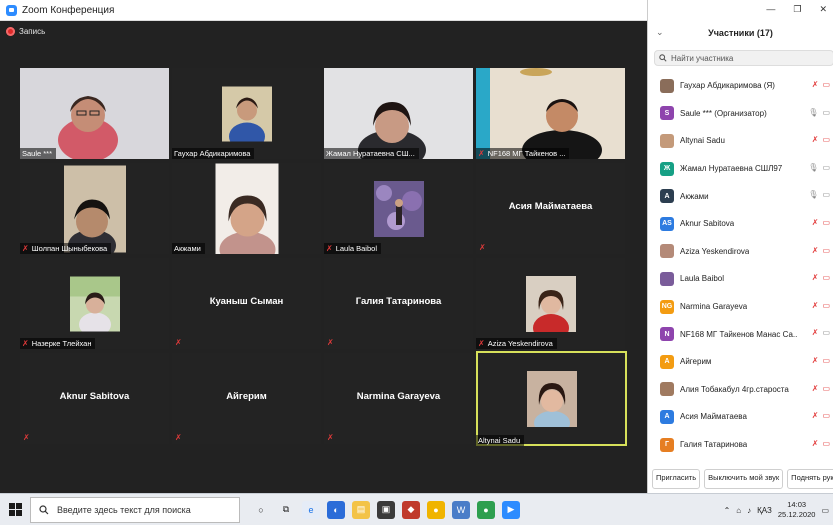  I want to click on network-icon: ⌂, so click(738, 510).